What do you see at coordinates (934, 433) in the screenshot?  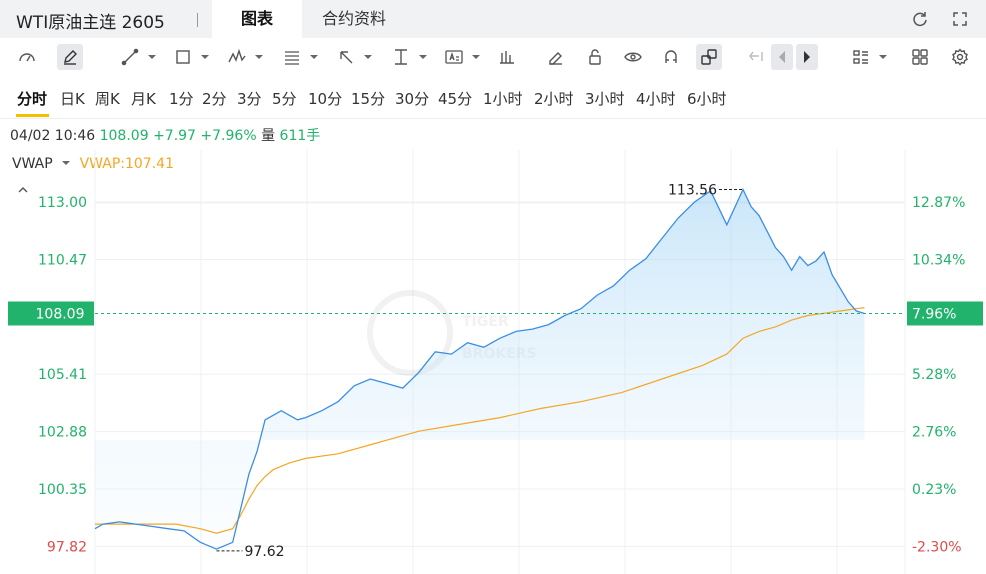 I see `y-right-tick-label: 2.76%` at bounding box center [934, 433].